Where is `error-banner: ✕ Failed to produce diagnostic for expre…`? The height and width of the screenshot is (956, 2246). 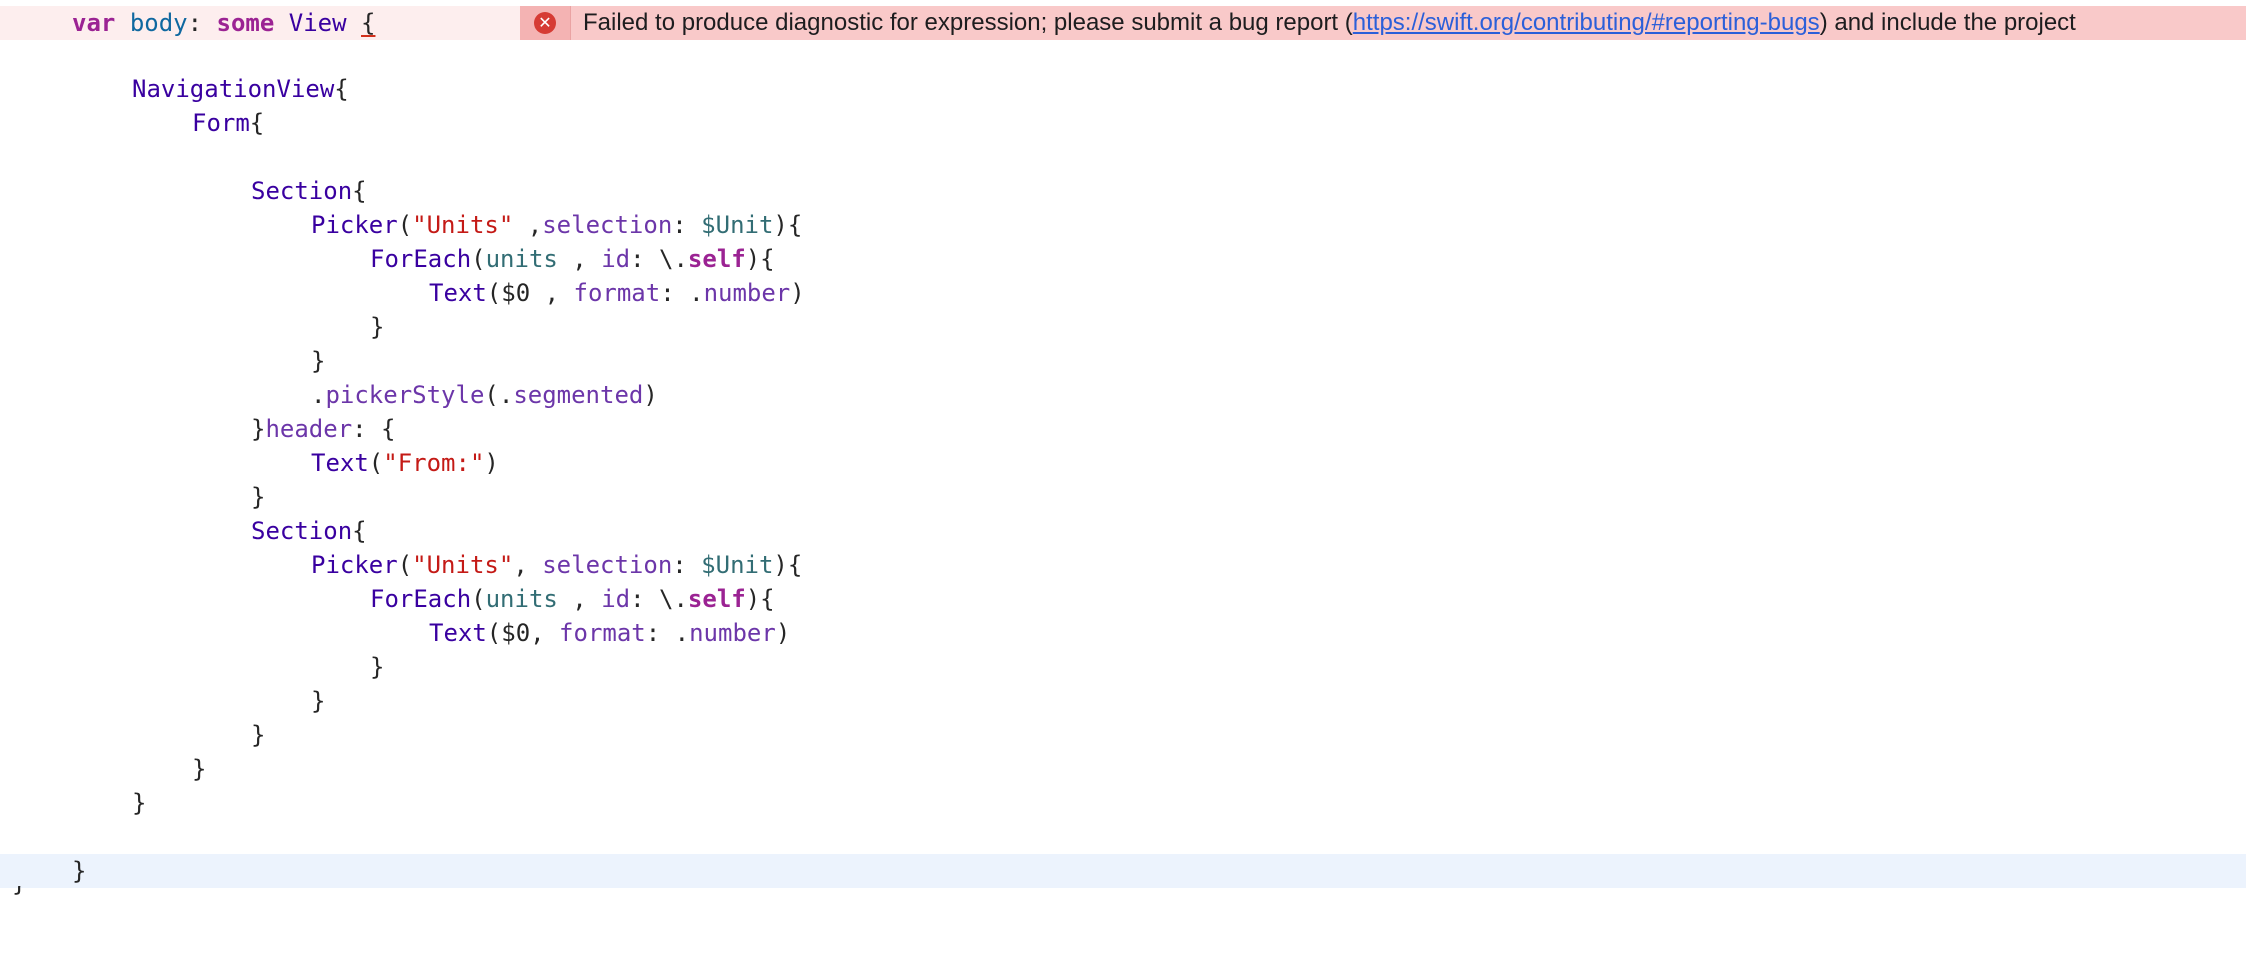 error-banner: ✕ Failed to produce diagnostic for expre… is located at coordinates (1383, 23).